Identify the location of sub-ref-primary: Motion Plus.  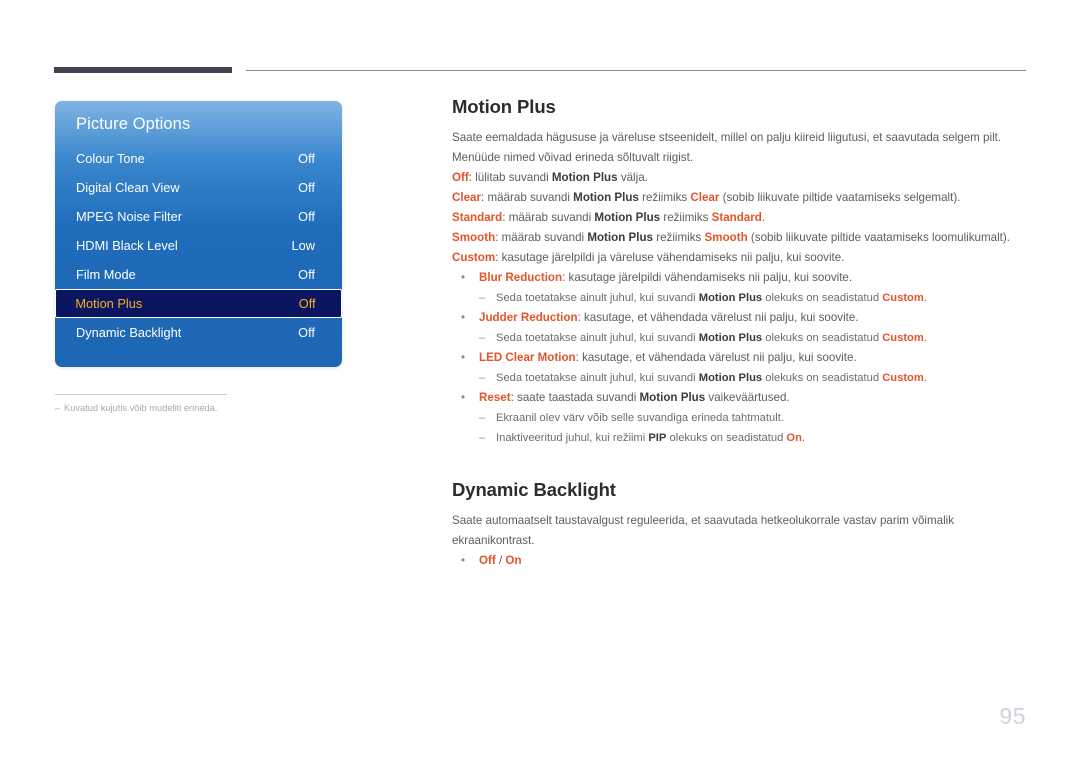
(730, 298).